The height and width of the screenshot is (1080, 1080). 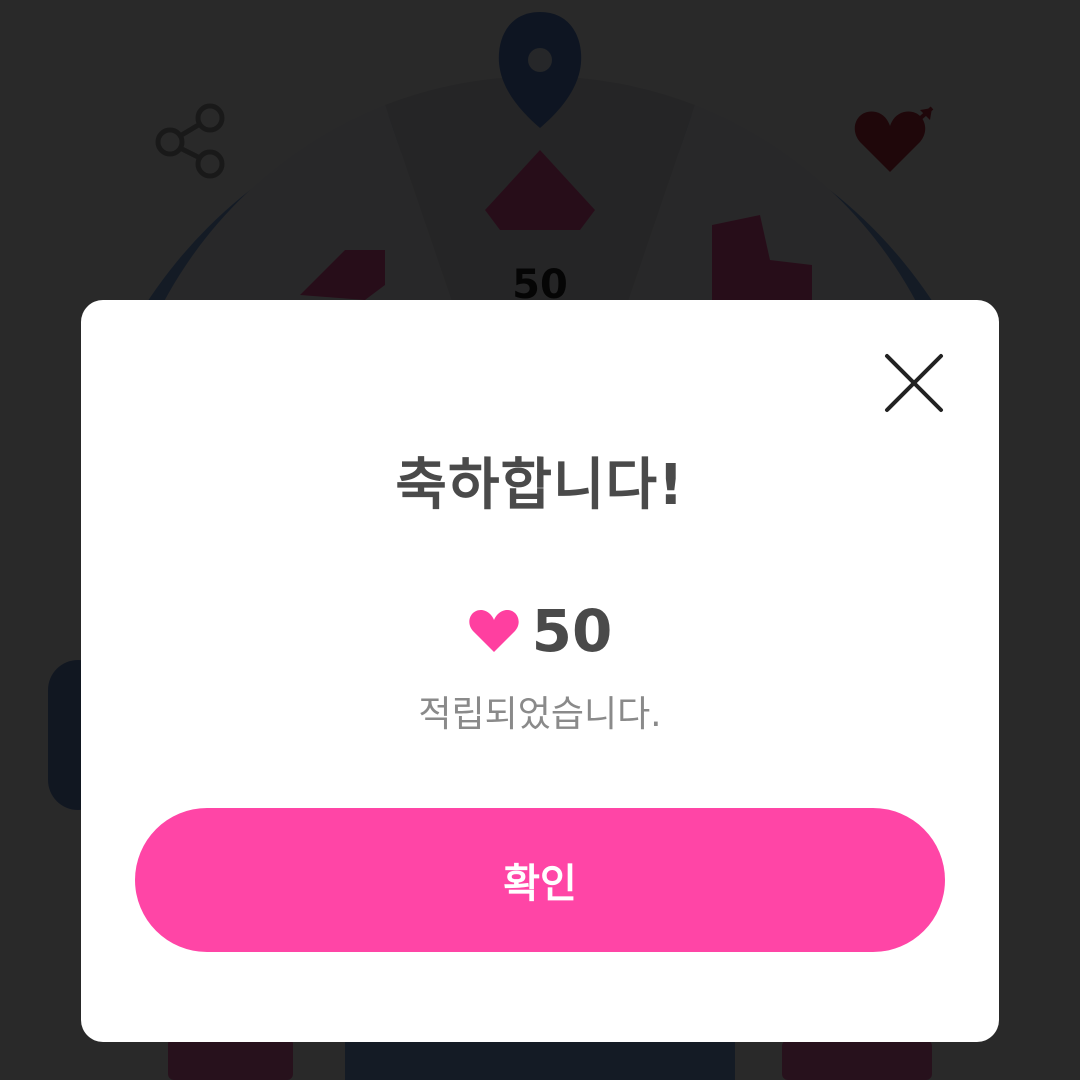 I want to click on reward-amount: 50, so click(x=572, y=631).